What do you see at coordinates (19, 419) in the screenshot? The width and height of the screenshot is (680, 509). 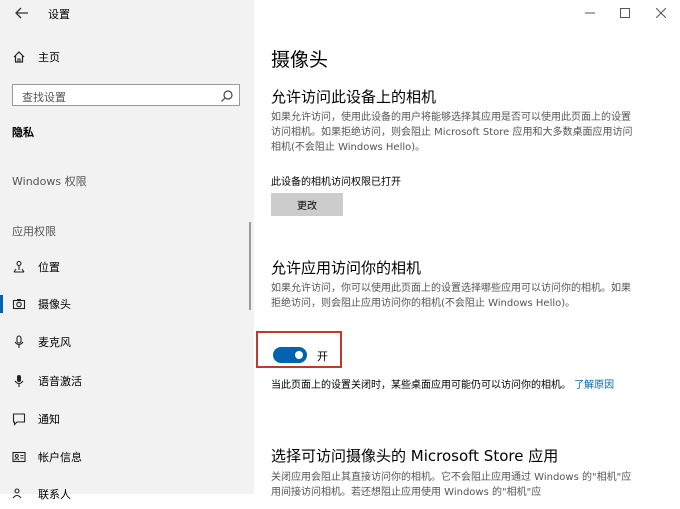 I see `notification-icon` at bounding box center [19, 419].